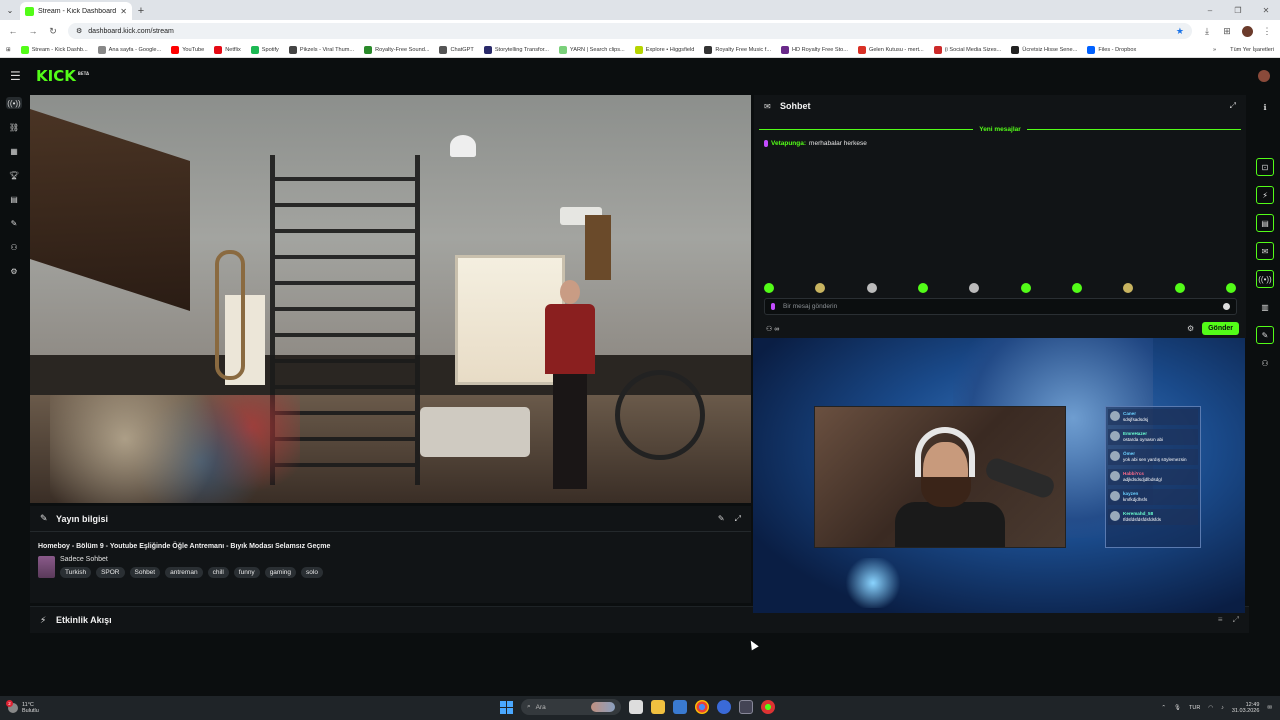  I want to click on stream-tag: Sohbet, so click(145, 572).